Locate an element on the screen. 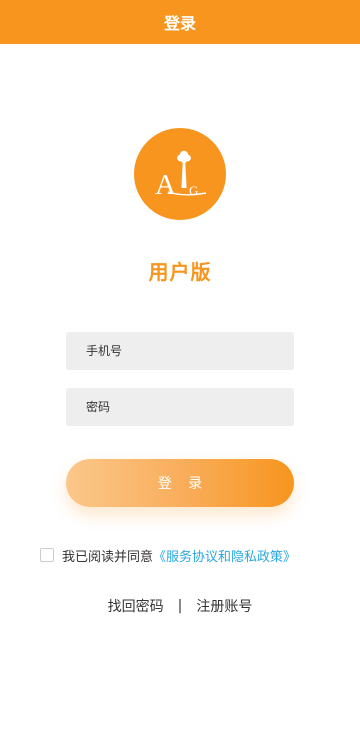 The width and height of the screenshot is (360, 740). page-title: 登录 is located at coordinates (179, 23).